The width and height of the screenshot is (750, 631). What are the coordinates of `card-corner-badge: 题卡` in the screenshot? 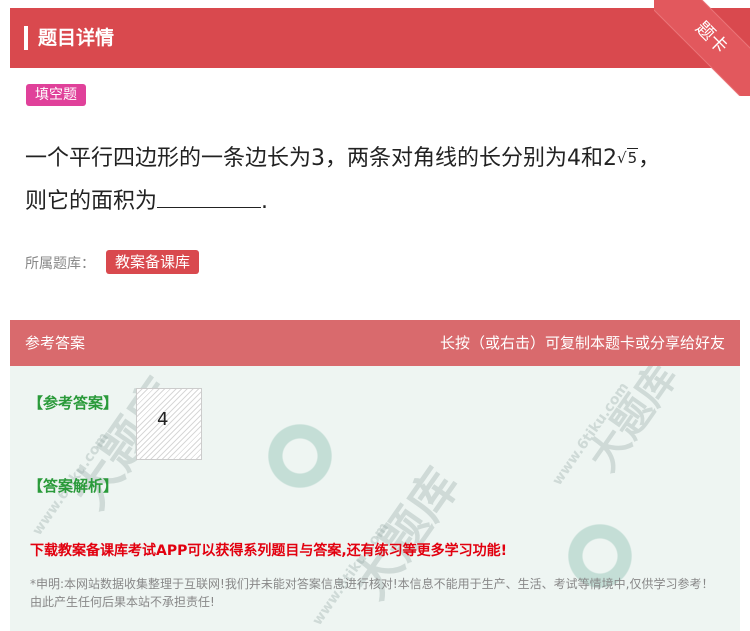 It's located at (702, 48).